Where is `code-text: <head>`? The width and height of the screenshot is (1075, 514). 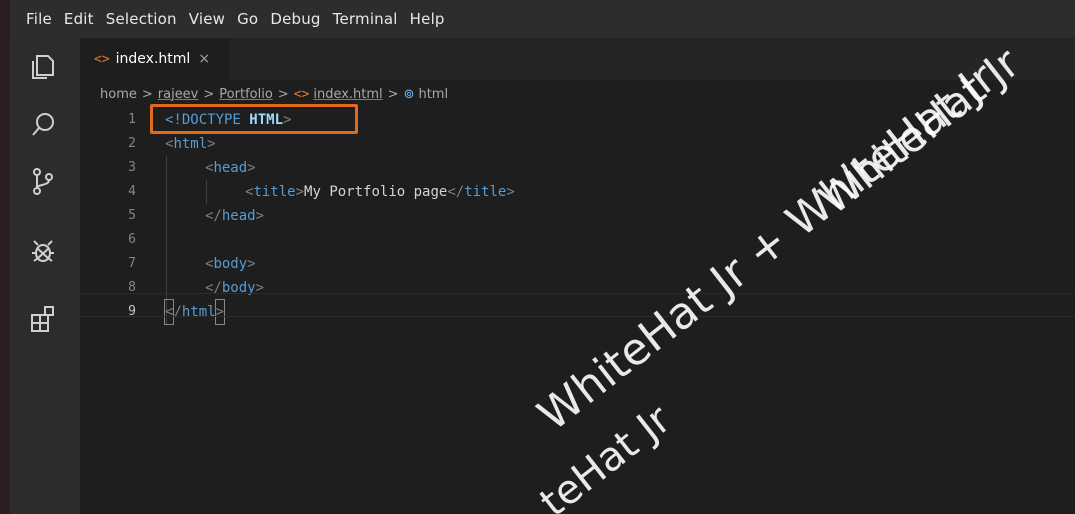
code-text: <head> is located at coordinates (230, 168).